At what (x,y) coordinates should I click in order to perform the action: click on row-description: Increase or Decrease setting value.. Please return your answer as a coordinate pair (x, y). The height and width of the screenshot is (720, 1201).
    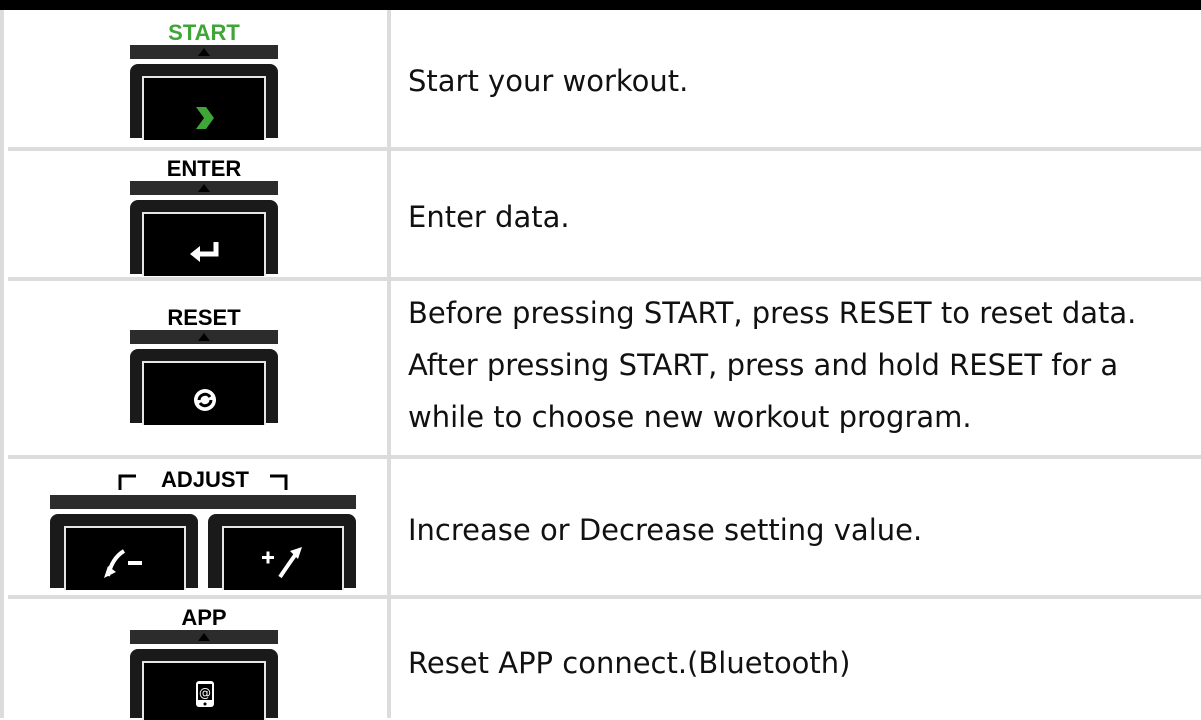
    Looking at the image, I should click on (665, 530).